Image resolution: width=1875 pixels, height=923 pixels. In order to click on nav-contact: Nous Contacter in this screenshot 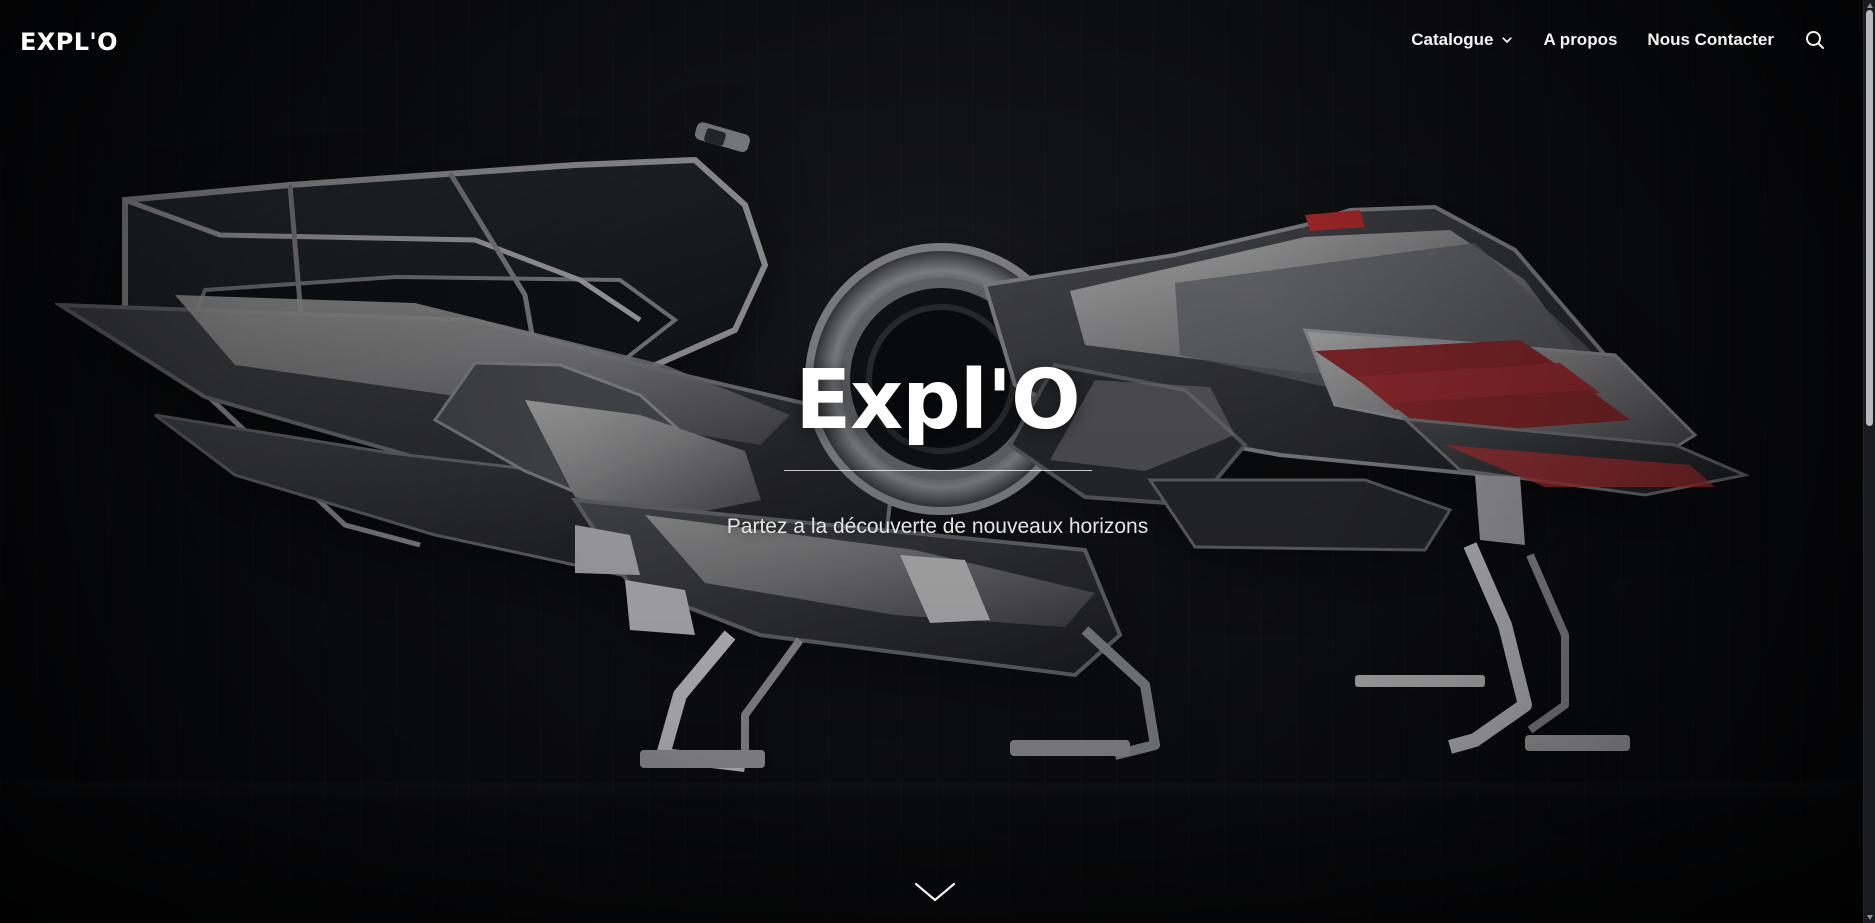, I will do `click(1710, 40)`.